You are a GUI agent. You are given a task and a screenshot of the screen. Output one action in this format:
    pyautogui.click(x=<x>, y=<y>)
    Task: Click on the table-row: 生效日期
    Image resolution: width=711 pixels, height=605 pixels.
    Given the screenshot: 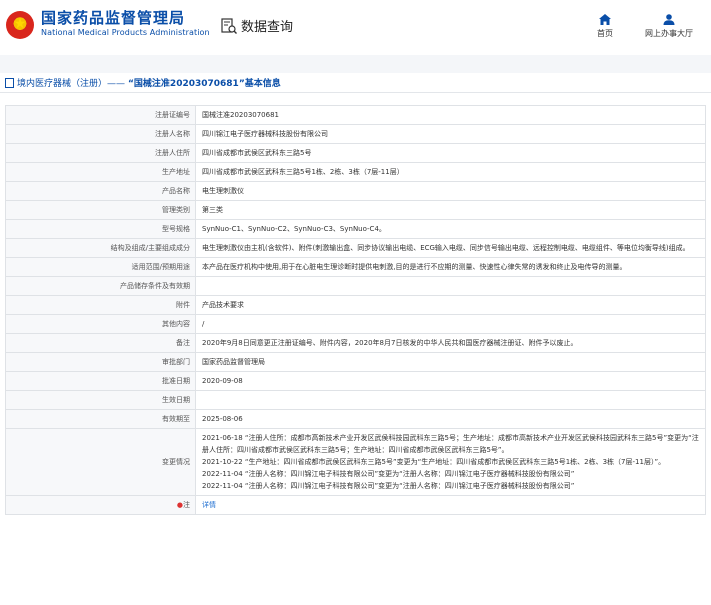 What is the action you would take?
    pyautogui.click(x=355, y=400)
    